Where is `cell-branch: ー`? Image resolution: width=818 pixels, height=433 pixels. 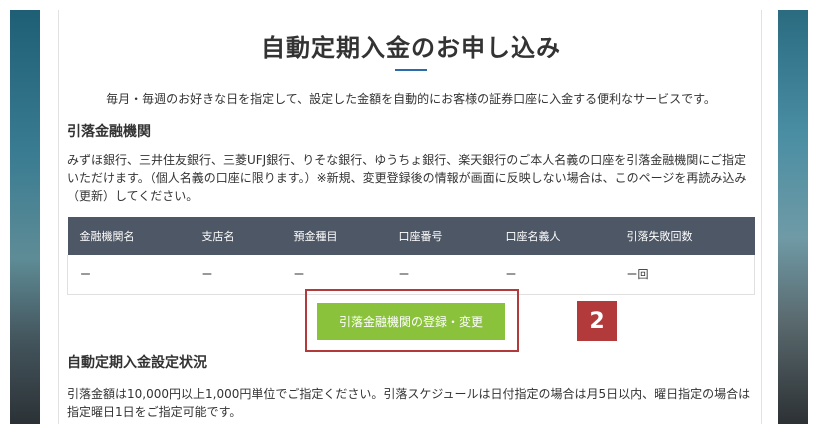
cell-branch: ー is located at coordinates (235, 275).